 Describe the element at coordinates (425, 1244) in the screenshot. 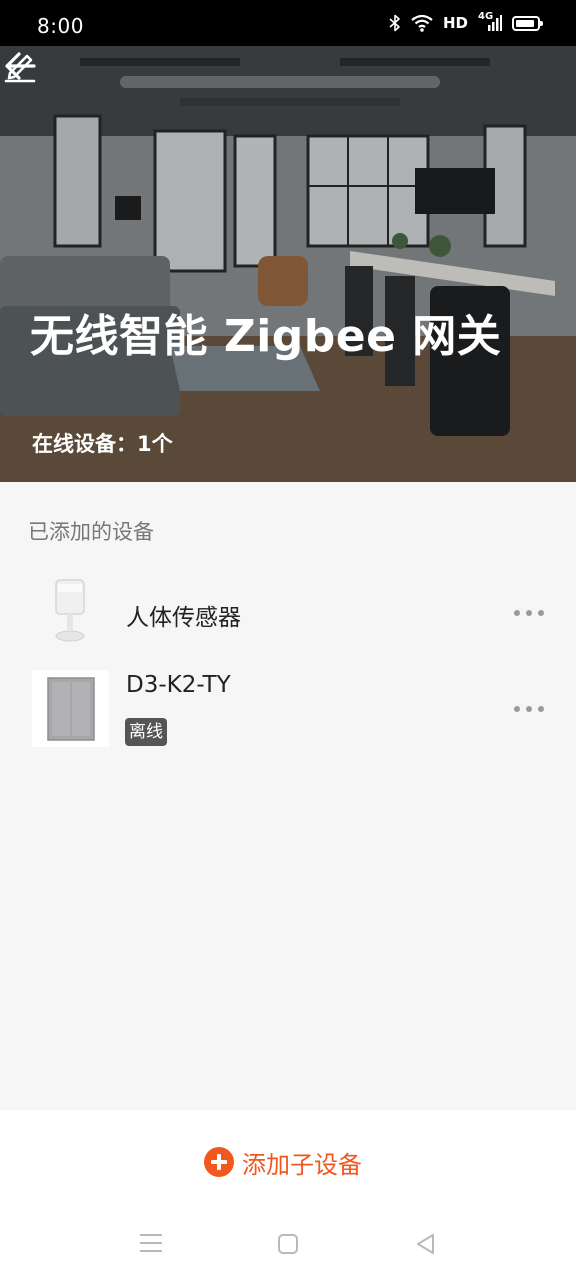

I see `back-triangle-icon` at that location.